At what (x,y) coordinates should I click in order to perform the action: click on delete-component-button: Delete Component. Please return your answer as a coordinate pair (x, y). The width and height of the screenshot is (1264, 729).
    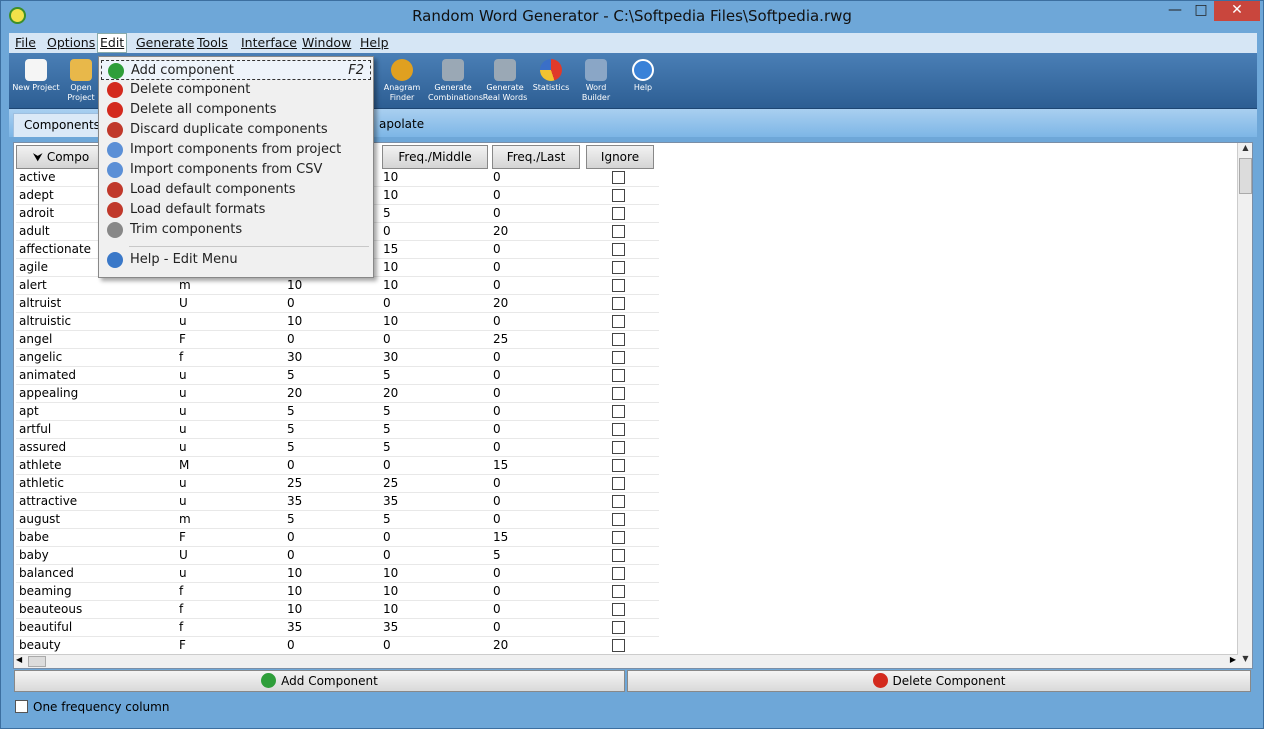
    Looking at the image, I should click on (939, 681).